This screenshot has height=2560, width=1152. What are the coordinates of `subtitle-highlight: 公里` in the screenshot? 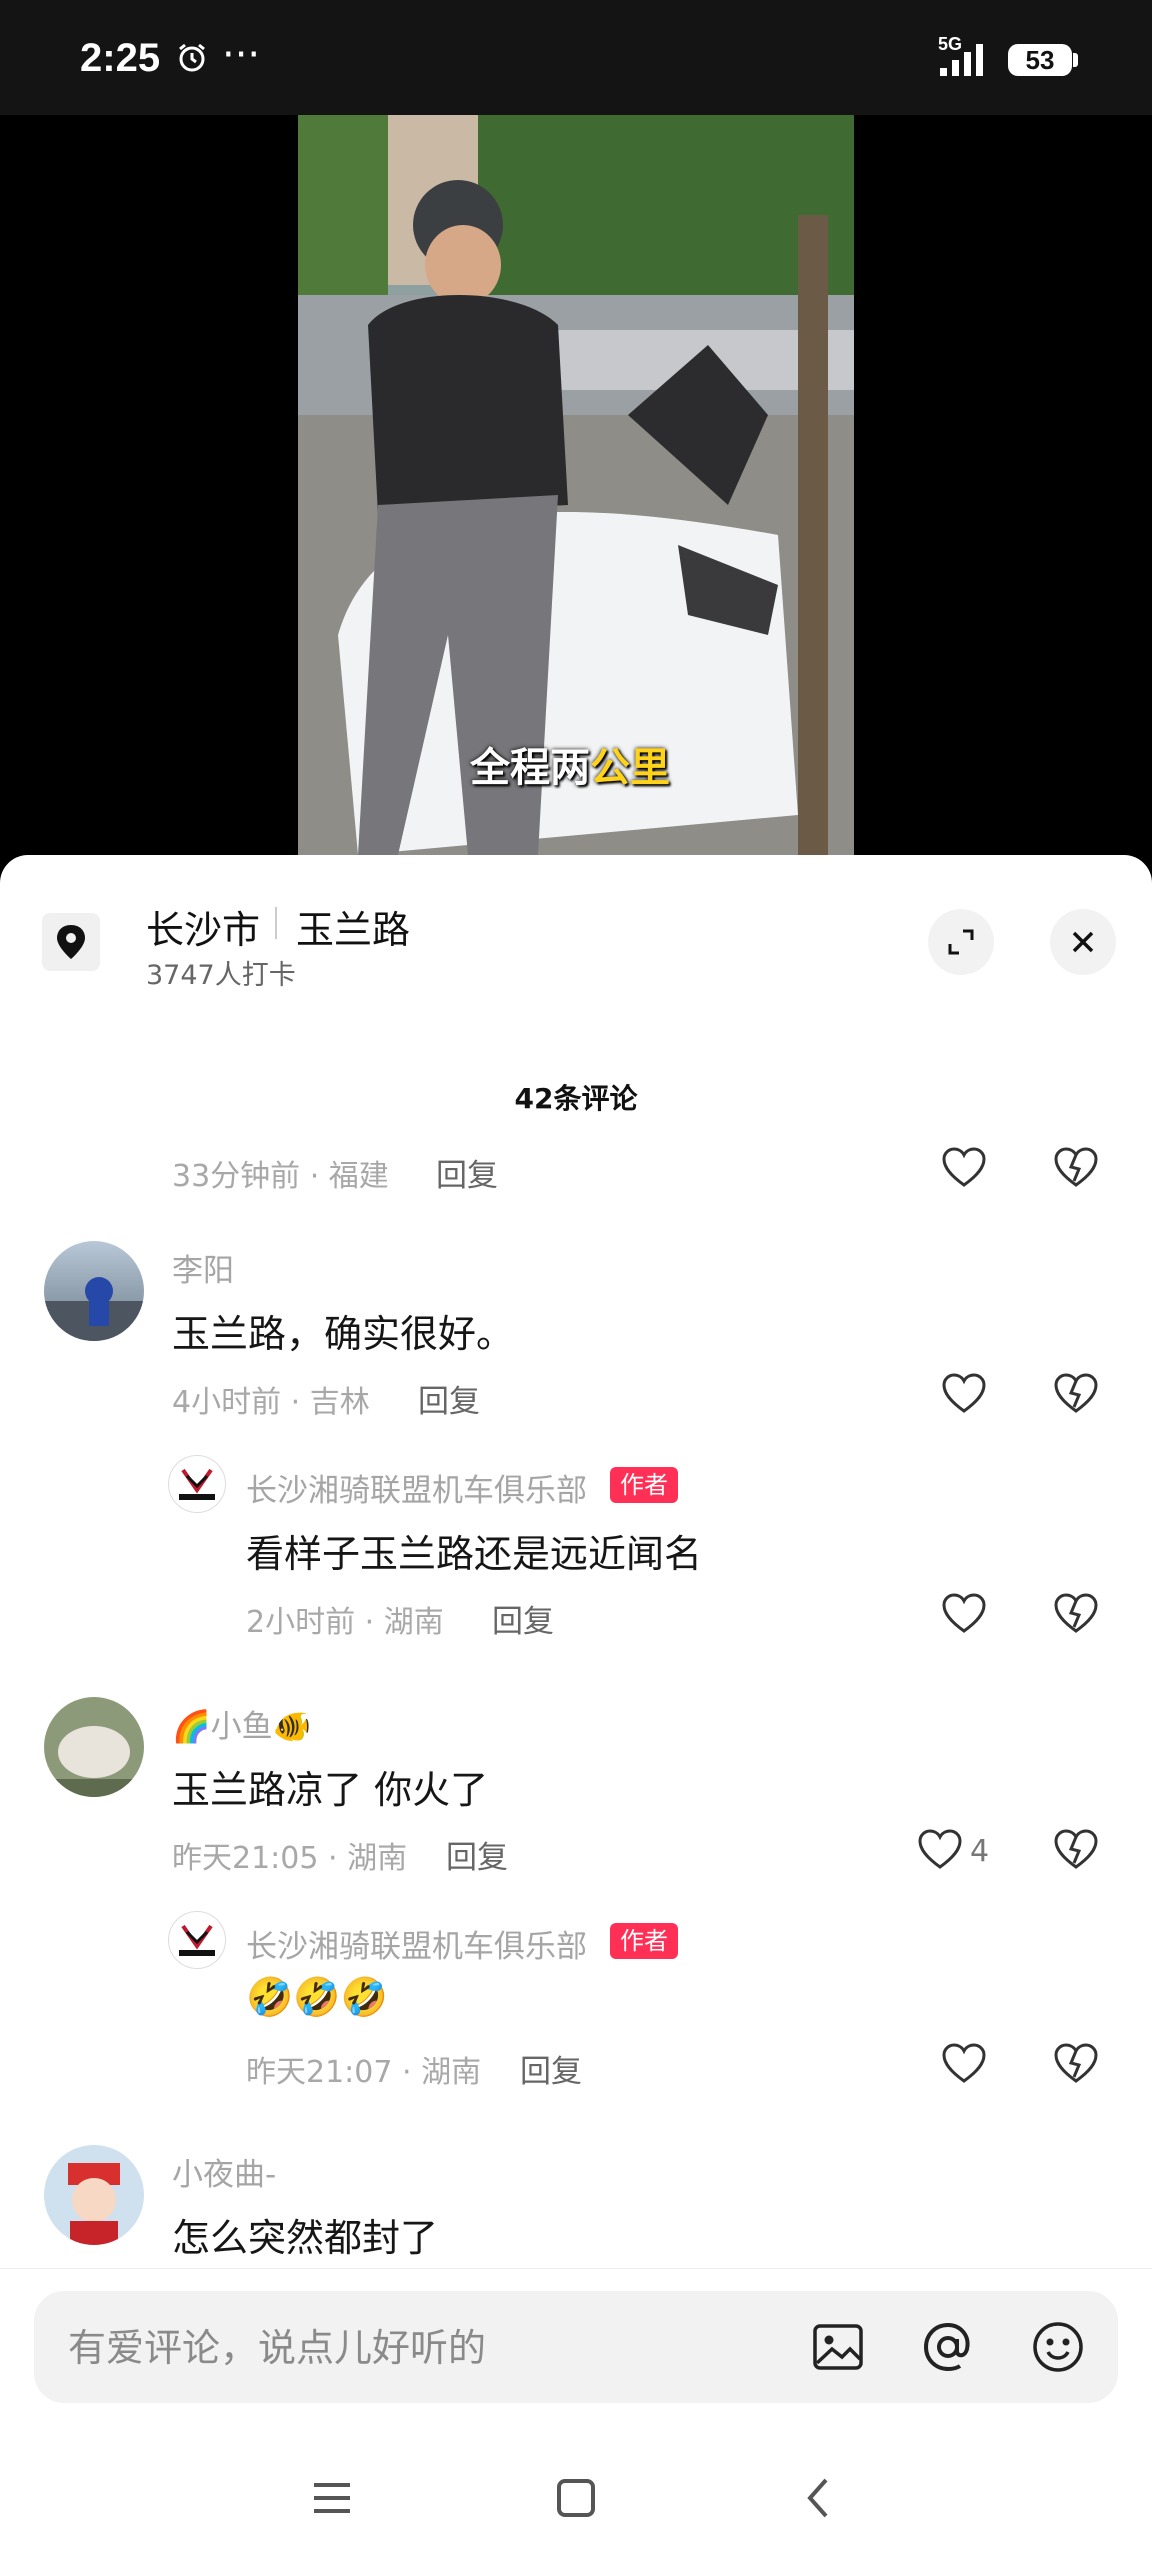 It's located at (630, 768).